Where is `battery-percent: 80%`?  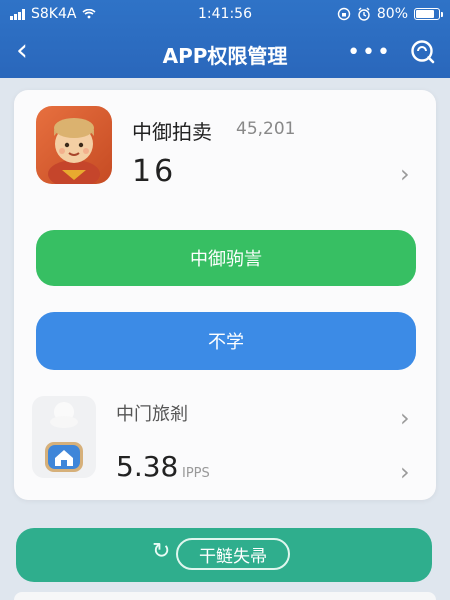 battery-percent: 80% is located at coordinates (392, 14).